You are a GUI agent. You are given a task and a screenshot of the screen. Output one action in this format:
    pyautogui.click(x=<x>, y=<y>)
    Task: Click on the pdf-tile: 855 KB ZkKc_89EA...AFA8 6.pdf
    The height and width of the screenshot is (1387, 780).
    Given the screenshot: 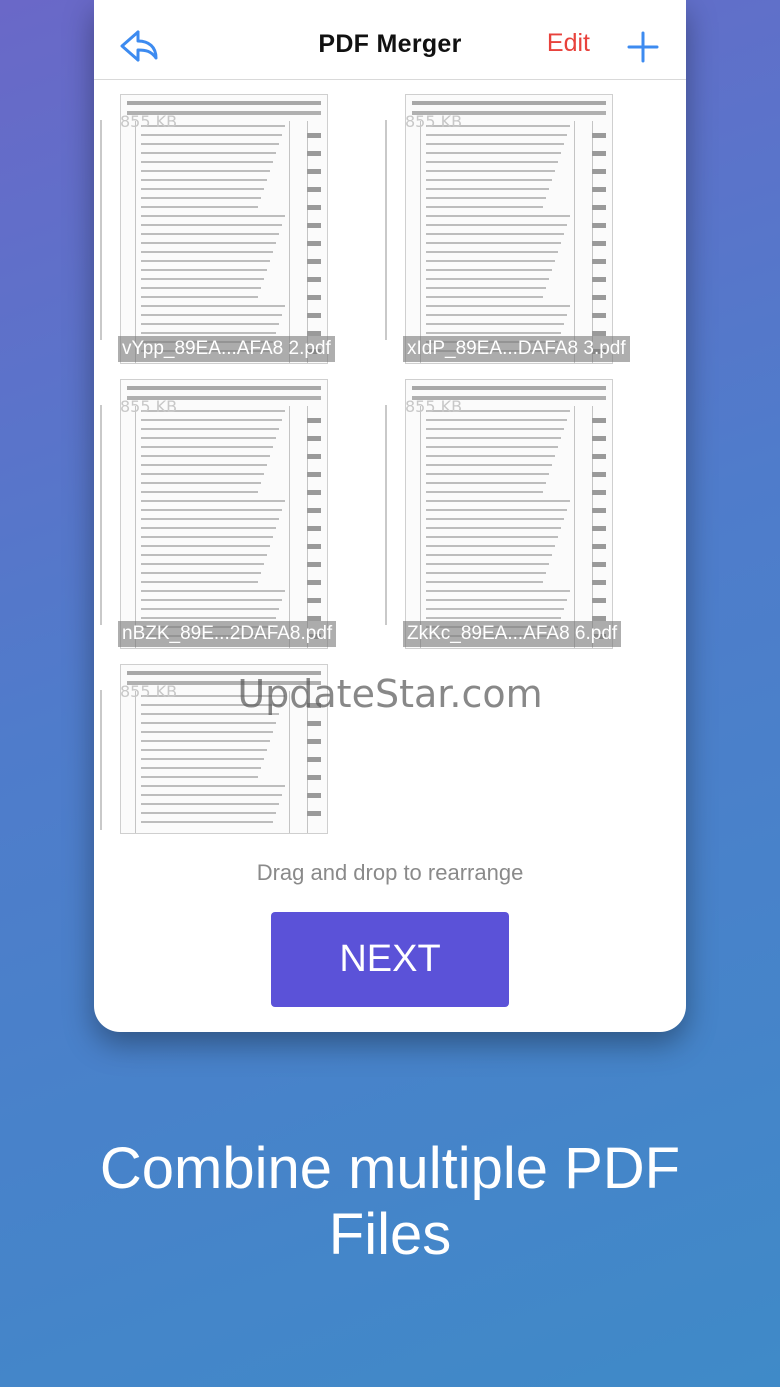 What is the action you would take?
    pyautogui.click(x=514, y=507)
    